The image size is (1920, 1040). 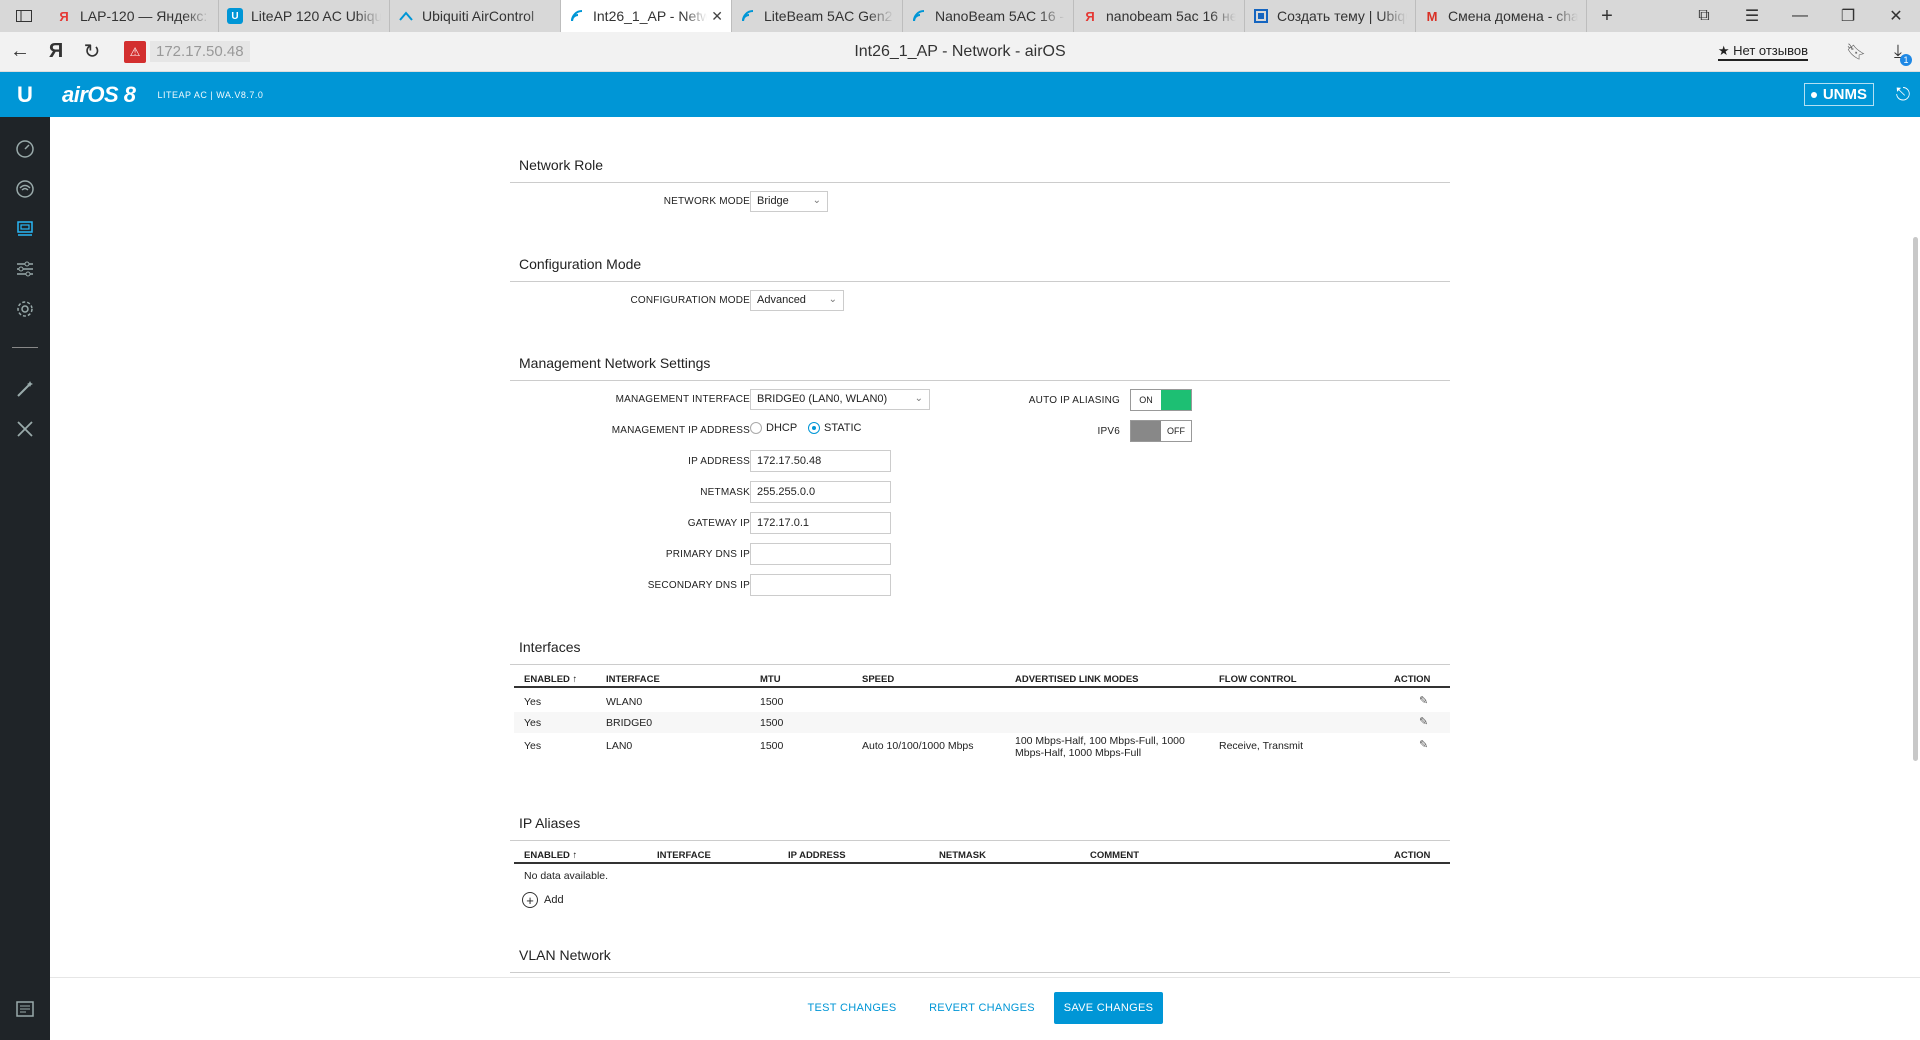 I want to click on side-navigation, so click(x=25, y=578).